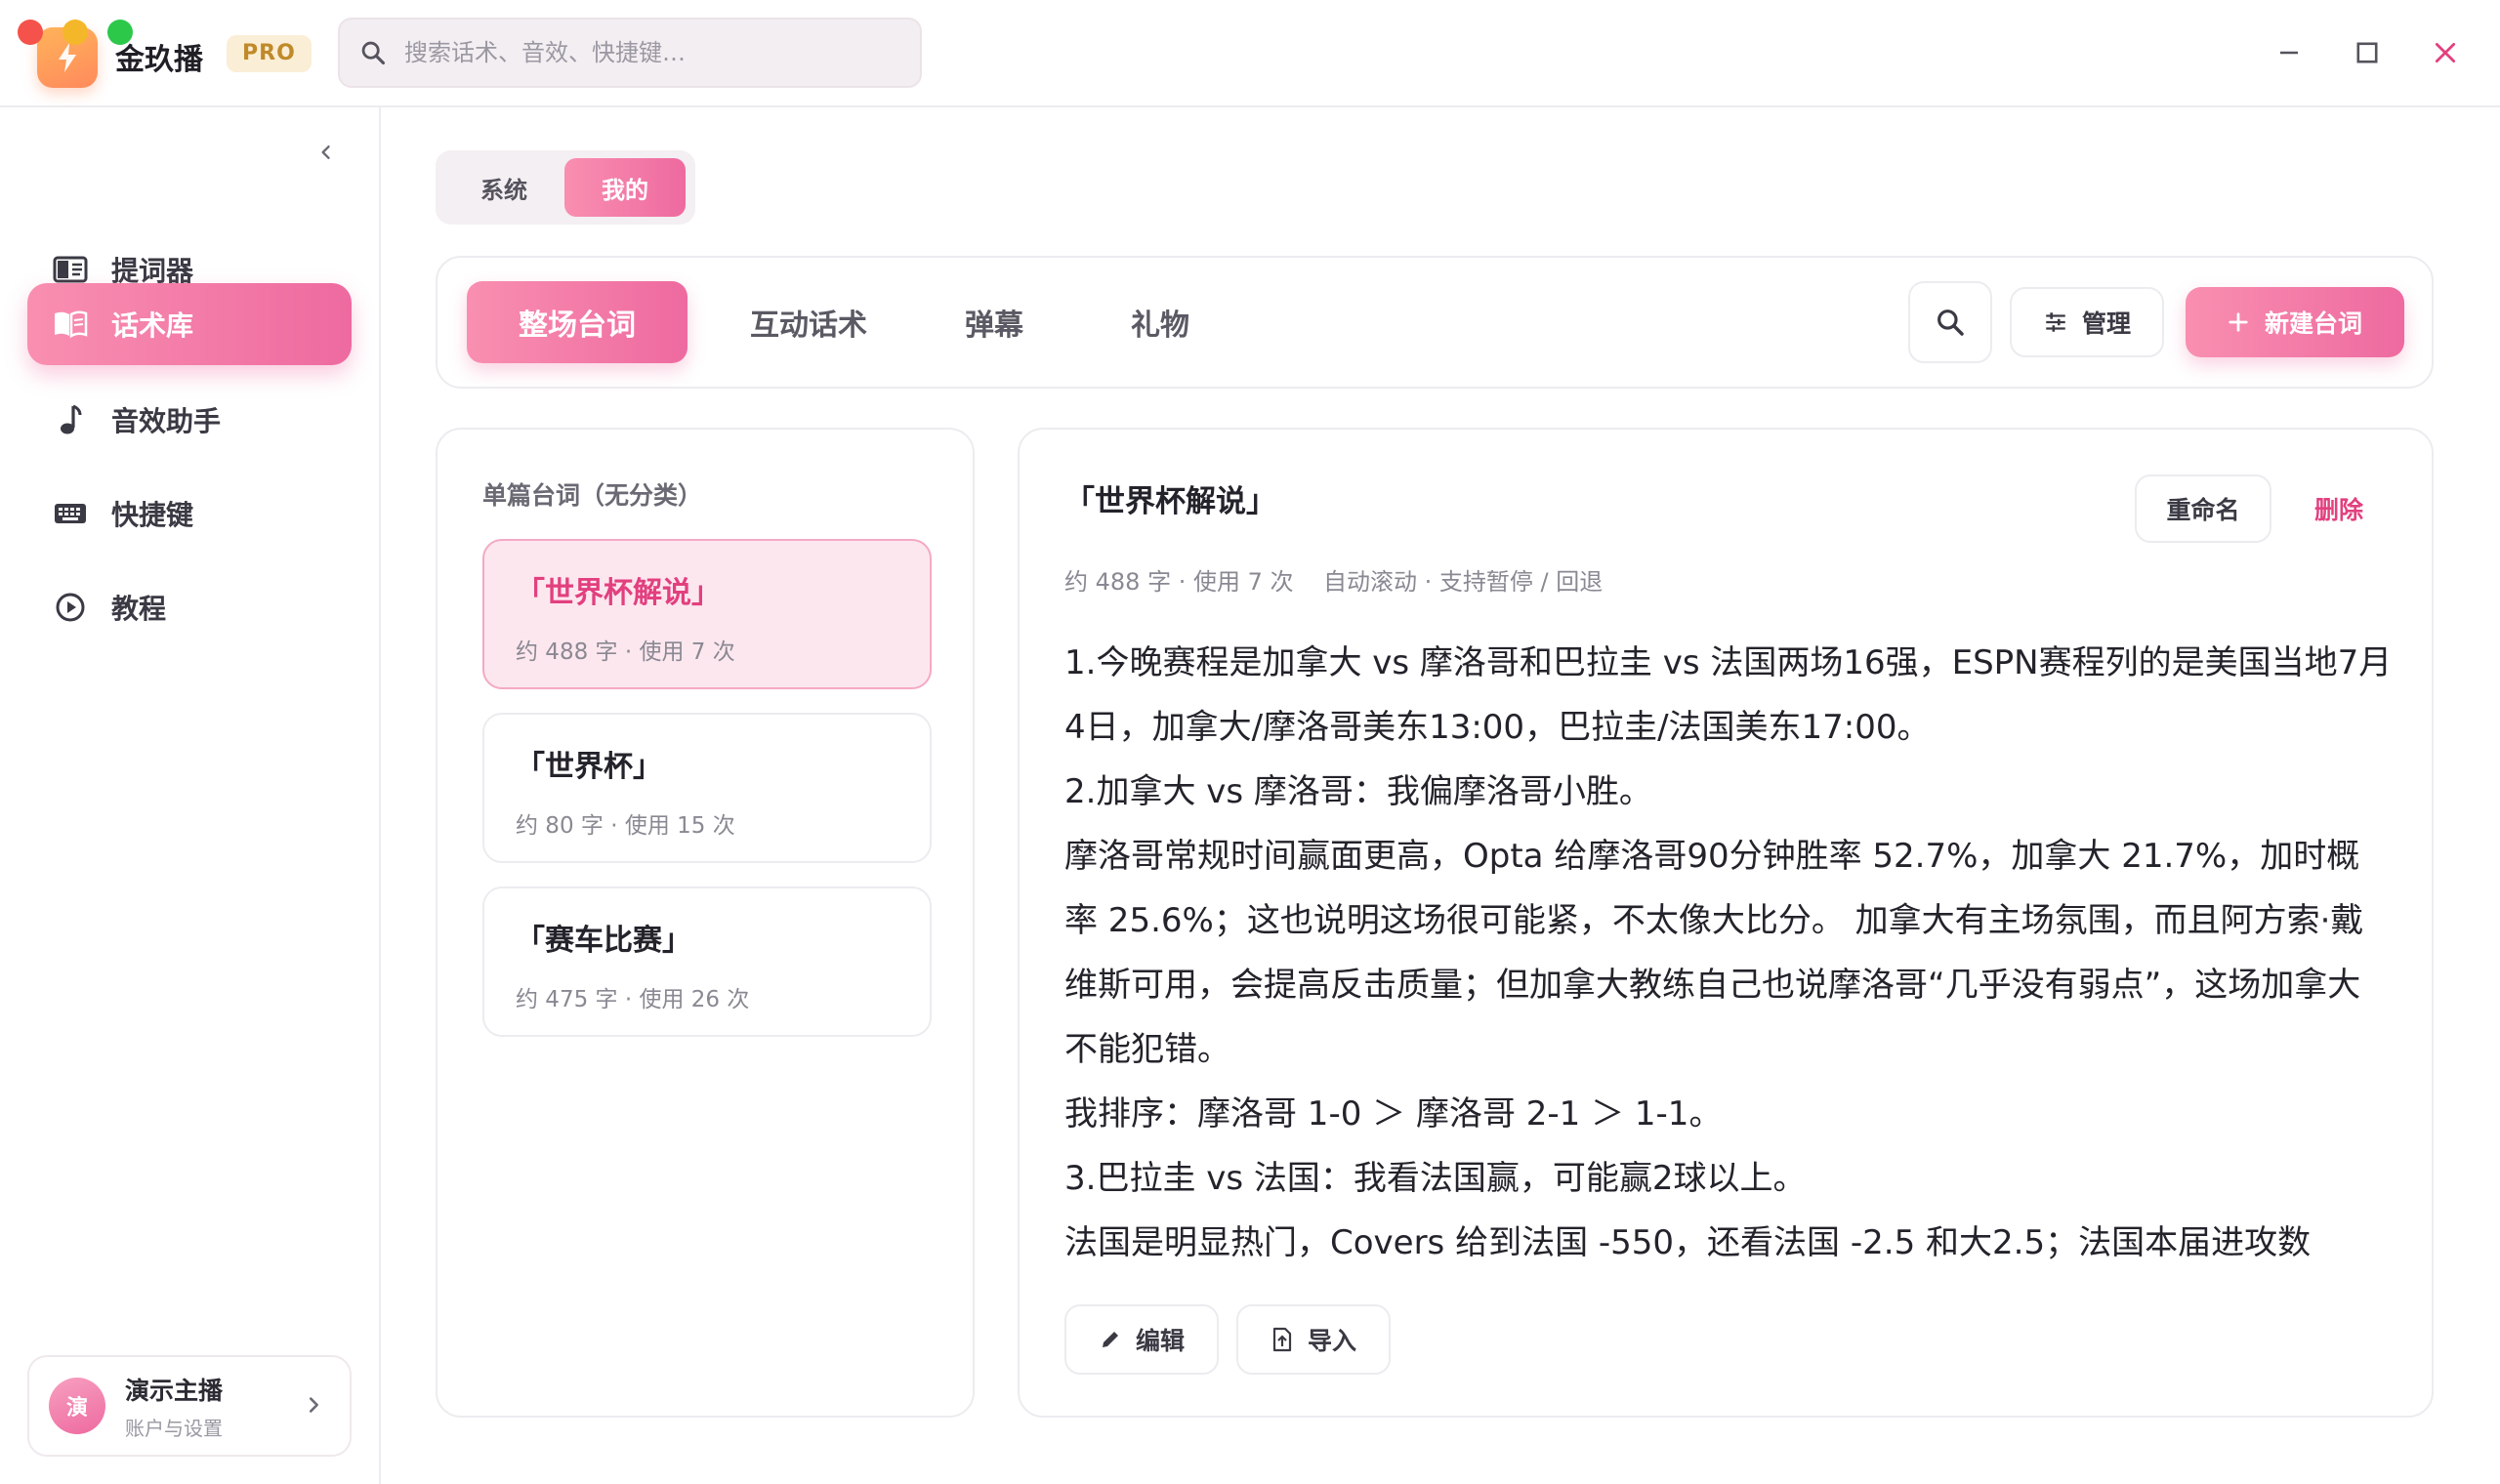 The height and width of the screenshot is (1484, 2500). Describe the element at coordinates (994, 322) in the screenshot. I see `tab-danmaku: 弹幕` at that location.